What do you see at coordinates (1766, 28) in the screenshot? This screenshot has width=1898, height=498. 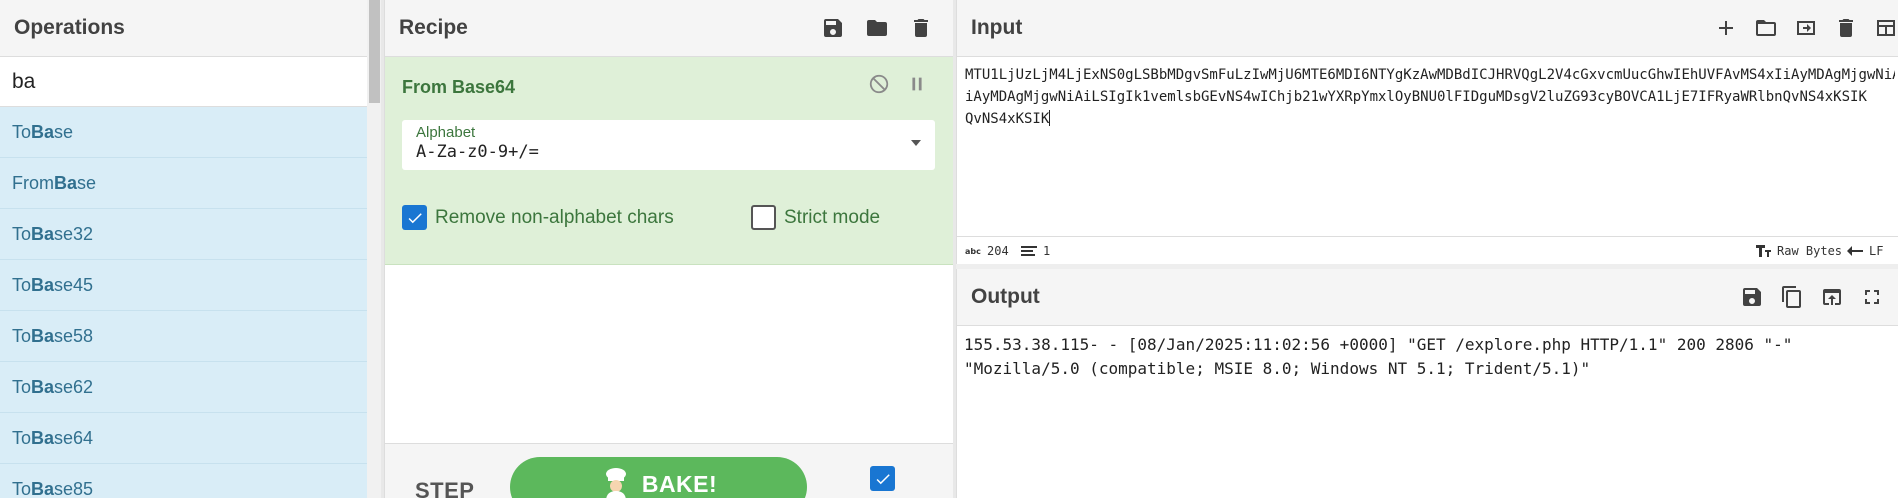 I see `open-folder-icon` at bounding box center [1766, 28].